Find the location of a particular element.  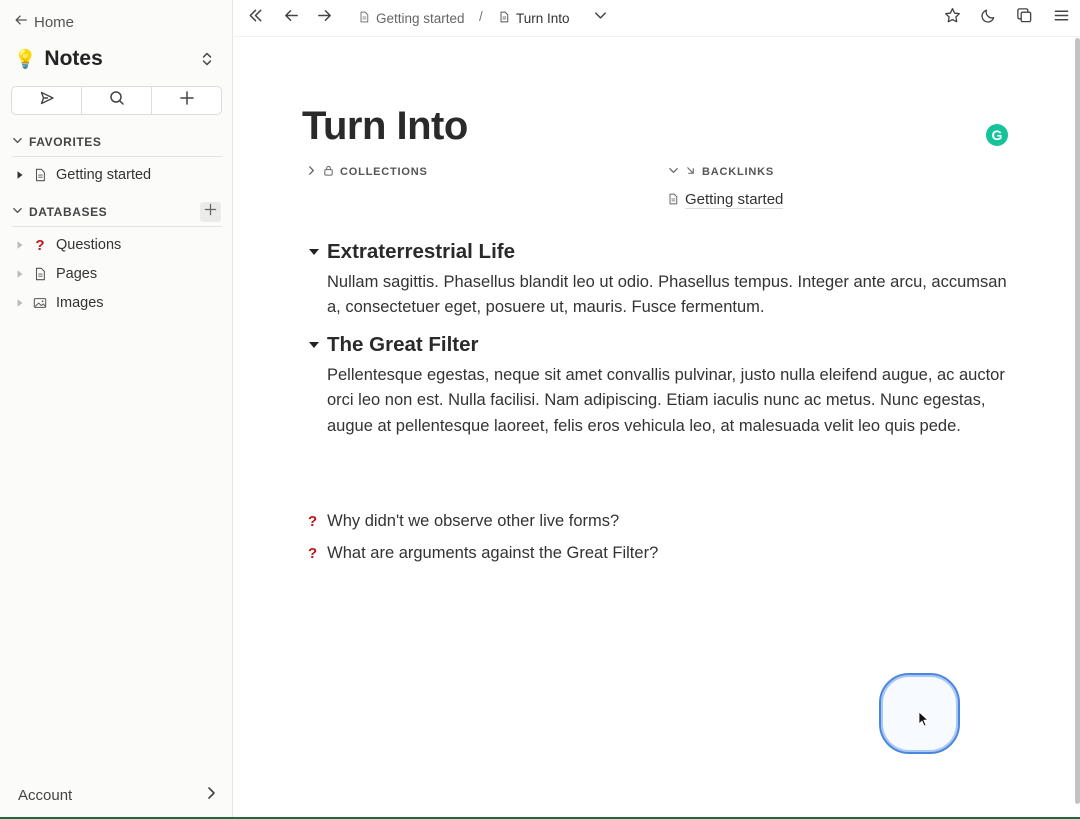

chevron-updown-icon is located at coordinates (207, 62).